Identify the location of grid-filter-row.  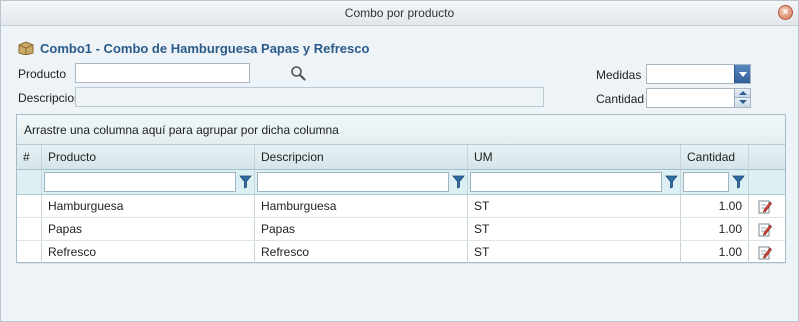
(401, 182).